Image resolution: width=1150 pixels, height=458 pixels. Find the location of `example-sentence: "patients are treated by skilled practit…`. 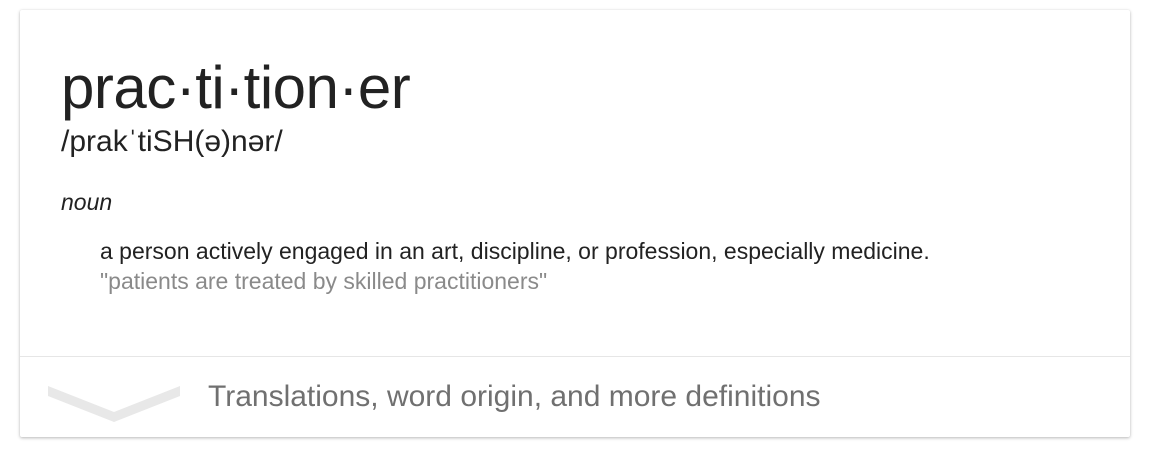

example-sentence: "patients are treated by skilled practit… is located at coordinates (324, 281).